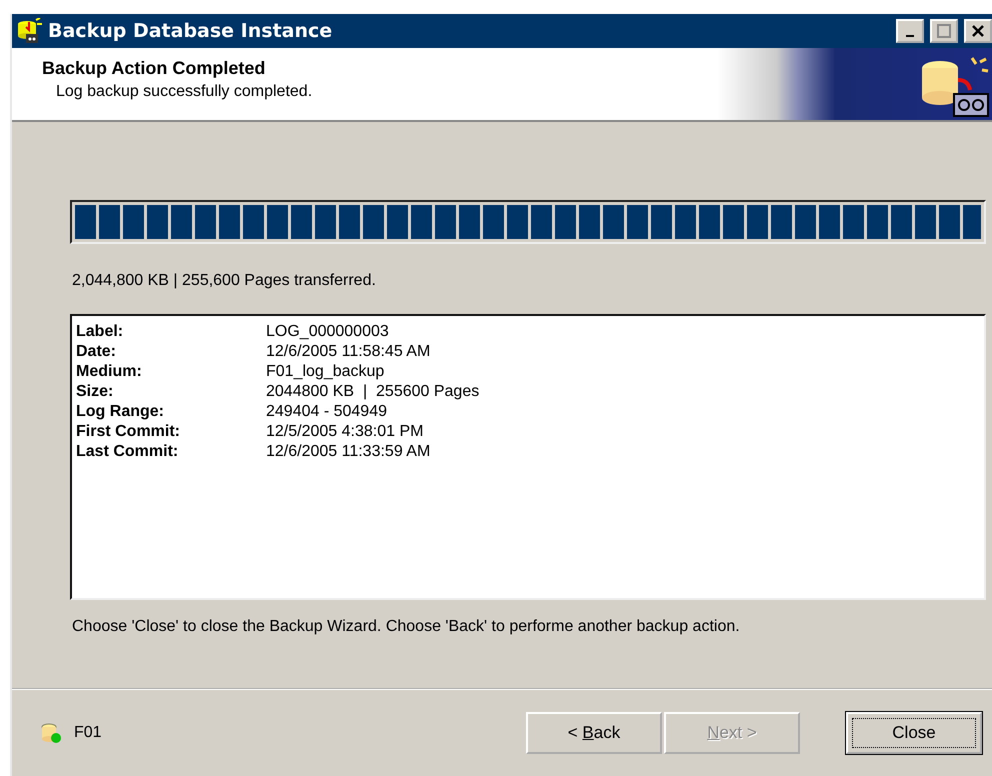 This screenshot has height=776, width=992. I want to click on close-icon, so click(978, 31).